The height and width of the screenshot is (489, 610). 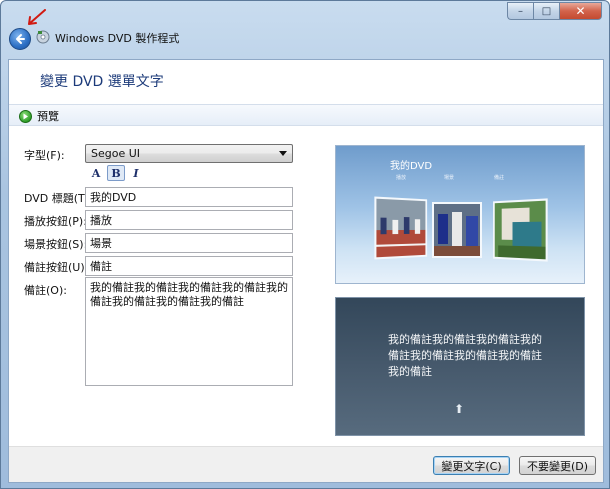 What do you see at coordinates (580, 11) in the screenshot?
I see `close-button: ✕` at bounding box center [580, 11].